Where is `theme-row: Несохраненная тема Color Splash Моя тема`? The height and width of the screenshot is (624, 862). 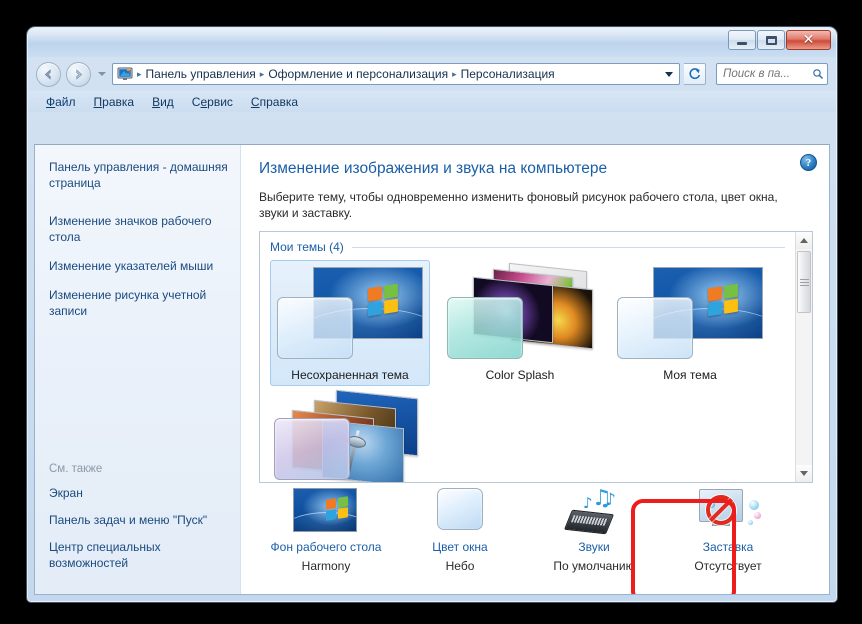
theme-row: Несохраненная тема Color Splash Моя тема is located at coordinates (532, 323).